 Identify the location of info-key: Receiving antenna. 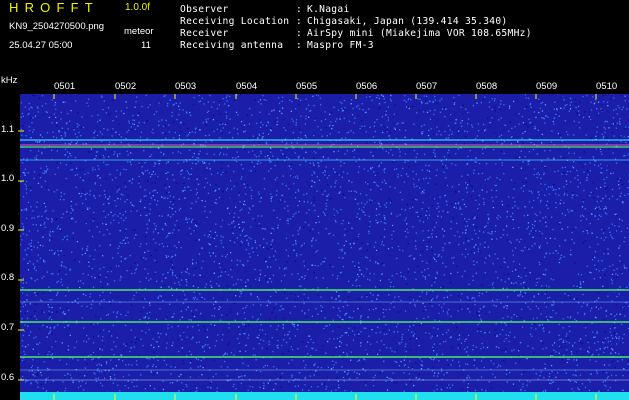
(232, 45).